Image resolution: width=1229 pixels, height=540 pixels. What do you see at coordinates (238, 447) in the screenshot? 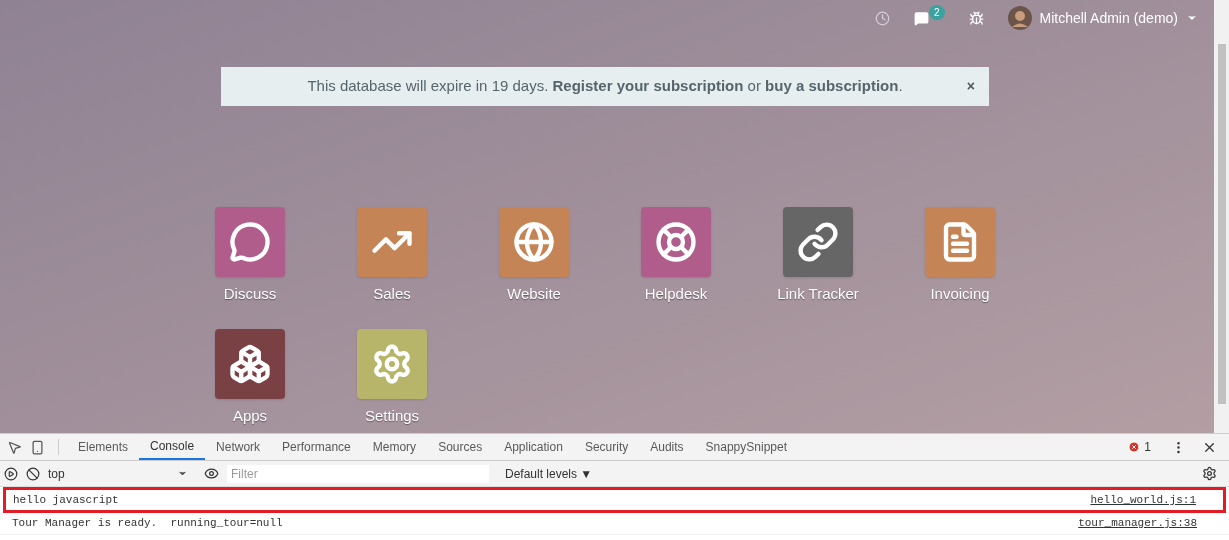
I see `devtools-tab: Network` at bounding box center [238, 447].